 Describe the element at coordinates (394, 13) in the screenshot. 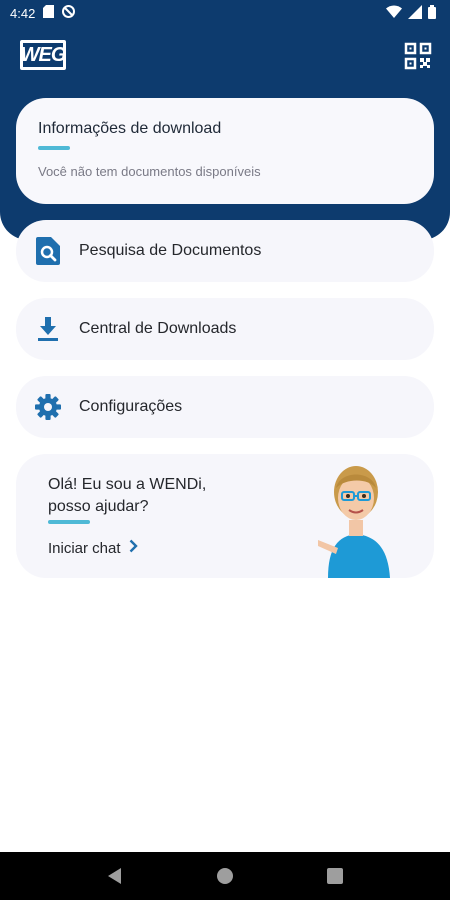

I see `wifi-icon` at that location.